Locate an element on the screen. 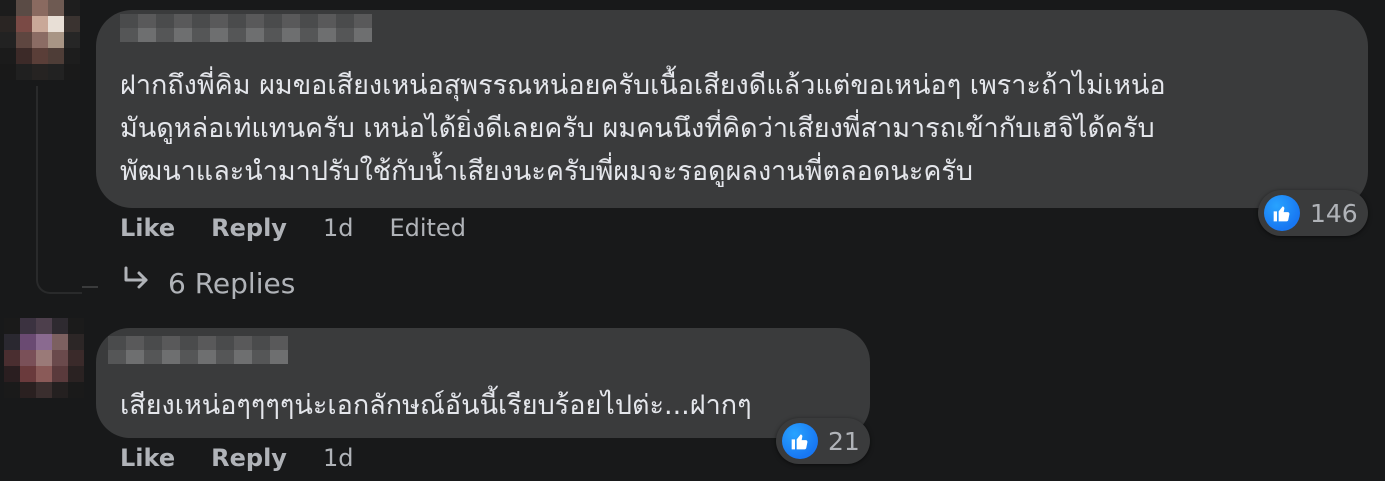 Image resolution: width=1385 pixels, height=481 pixels. view-replies-link: 6 Replies is located at coordinates (207, 283).